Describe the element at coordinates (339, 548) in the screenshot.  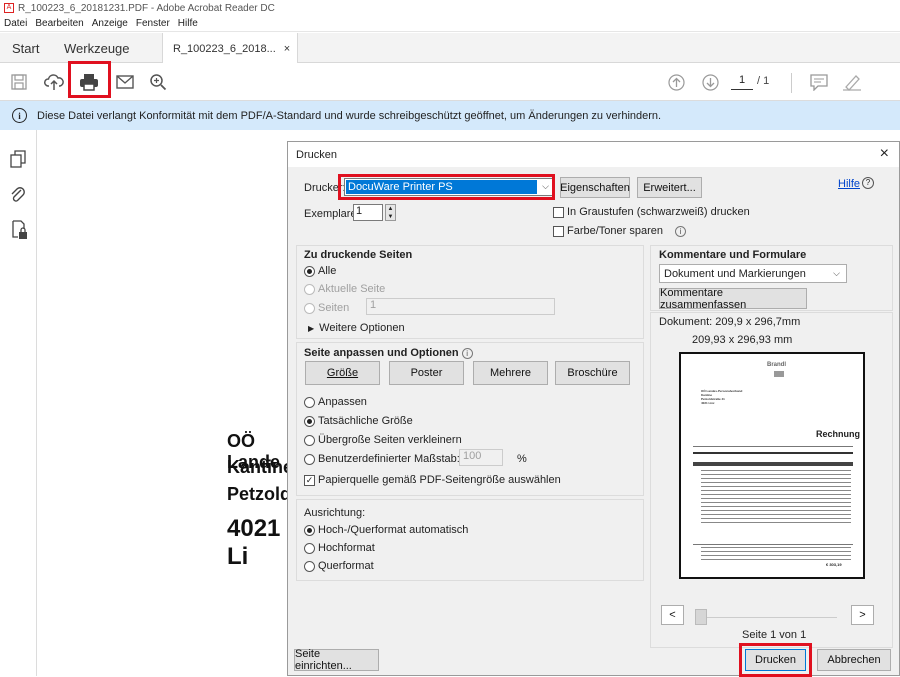
I see `portrait-option: Hochformat` at that location.